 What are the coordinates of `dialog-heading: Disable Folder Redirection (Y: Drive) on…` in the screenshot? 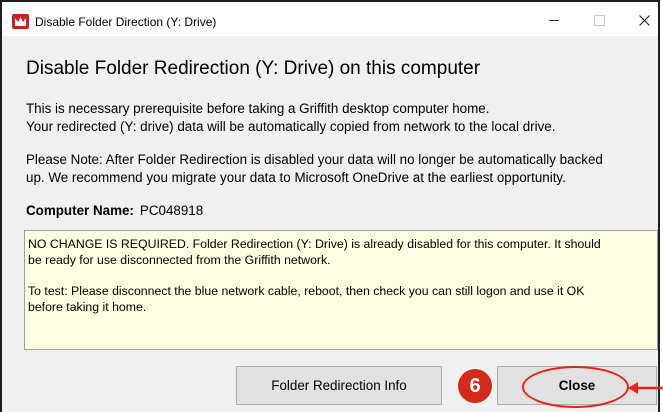 It's located at (253, 68).